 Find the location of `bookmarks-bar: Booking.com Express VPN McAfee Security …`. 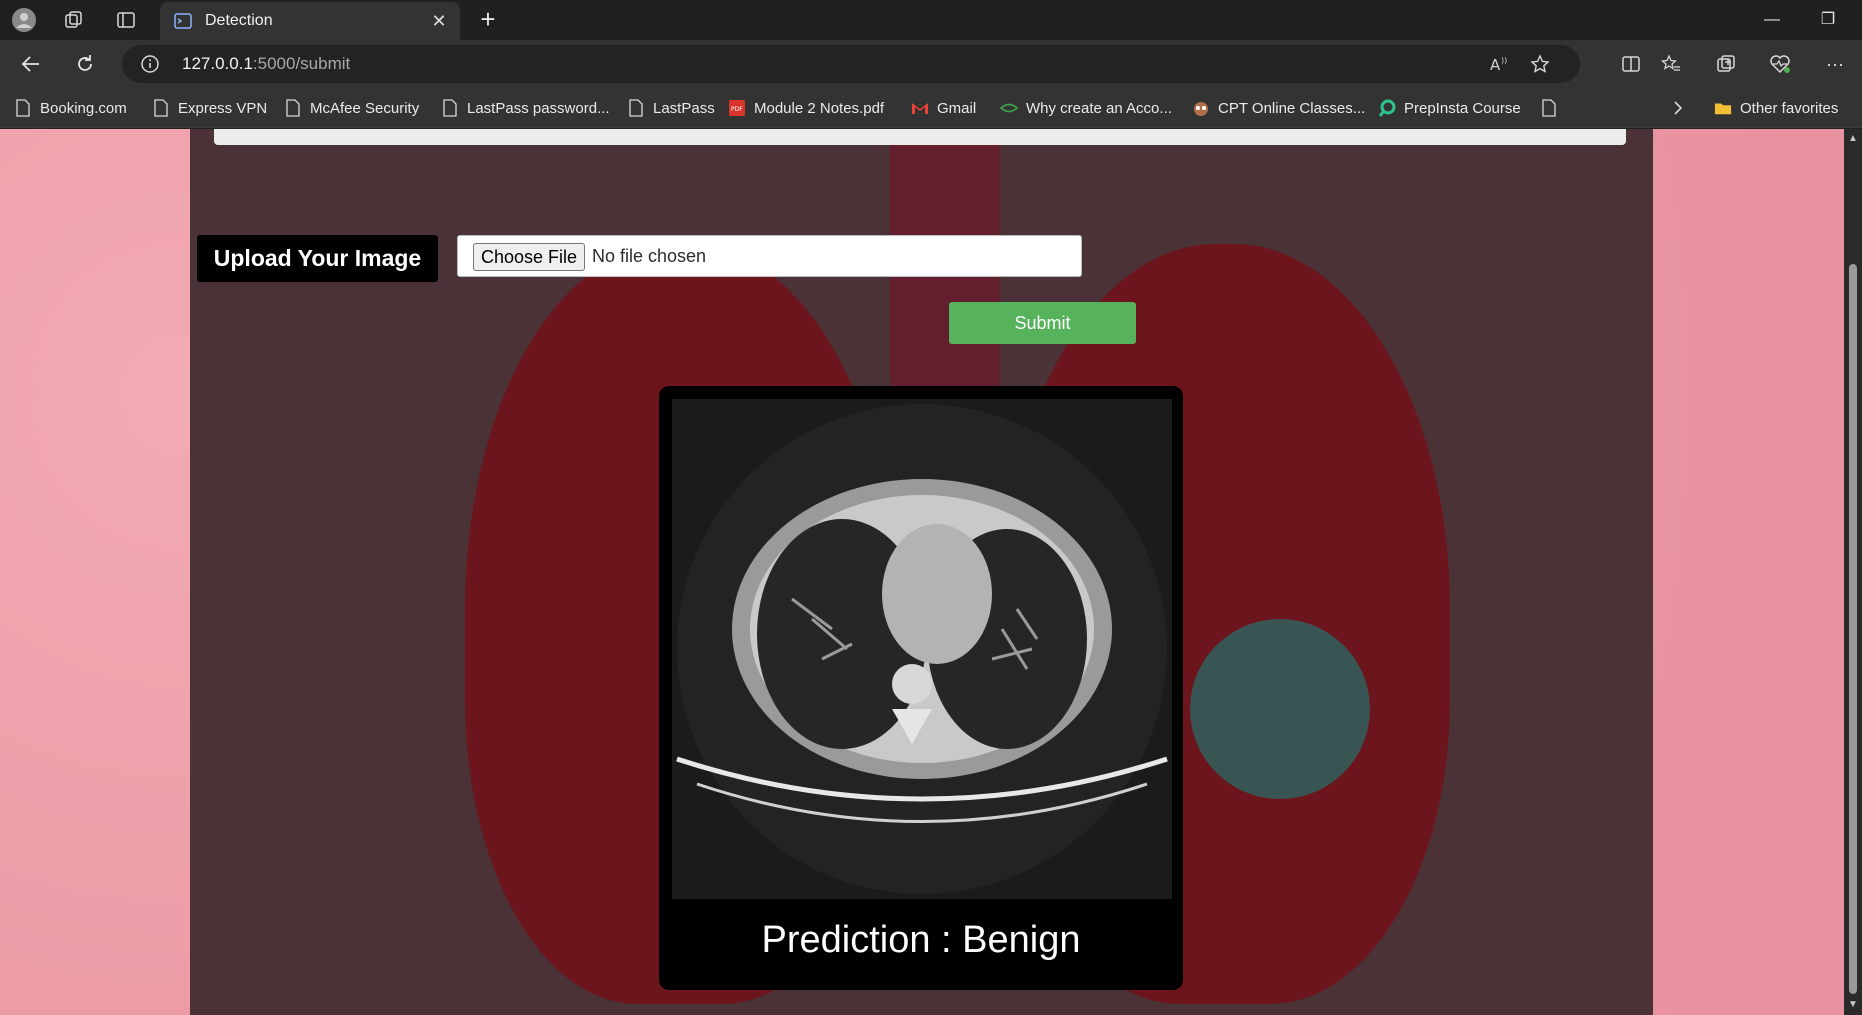

bookmarks-bar: Booking.com Express VPN McAfee Security … is located at coordinates (931, 108).